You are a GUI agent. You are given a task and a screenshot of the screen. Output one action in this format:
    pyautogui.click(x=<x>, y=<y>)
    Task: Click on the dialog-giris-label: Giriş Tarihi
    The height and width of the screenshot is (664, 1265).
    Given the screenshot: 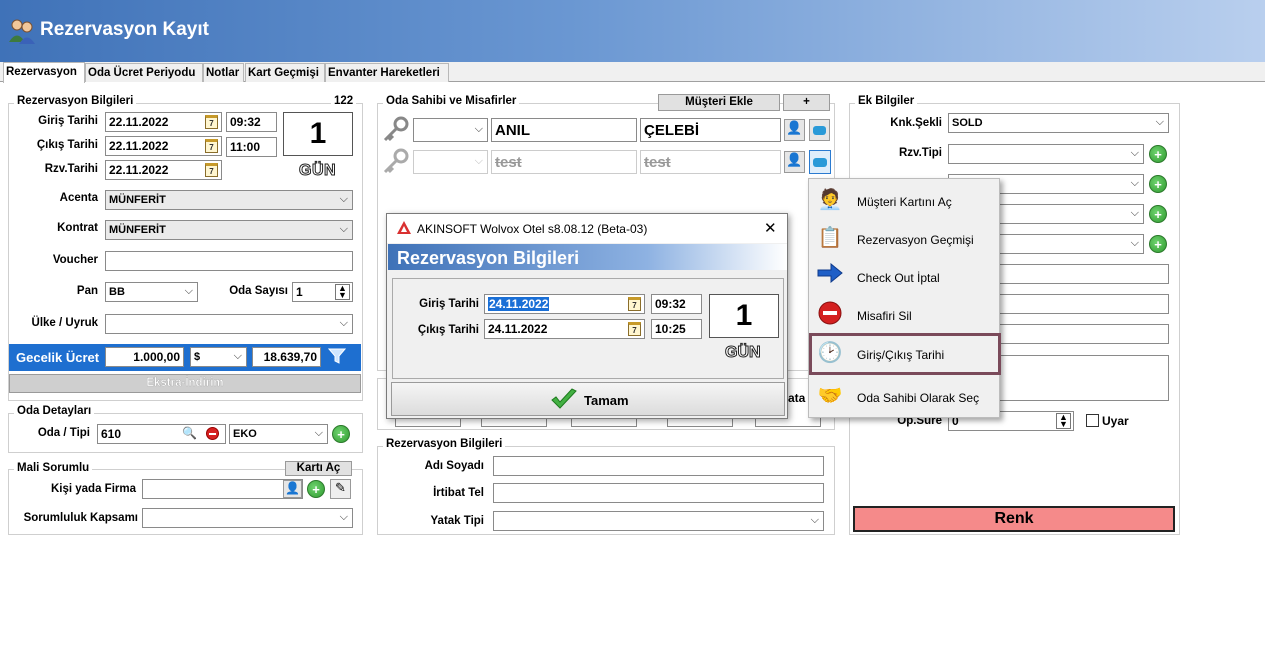 What is the action you would take?
    pyautogui.click(x=449, y=304)
    